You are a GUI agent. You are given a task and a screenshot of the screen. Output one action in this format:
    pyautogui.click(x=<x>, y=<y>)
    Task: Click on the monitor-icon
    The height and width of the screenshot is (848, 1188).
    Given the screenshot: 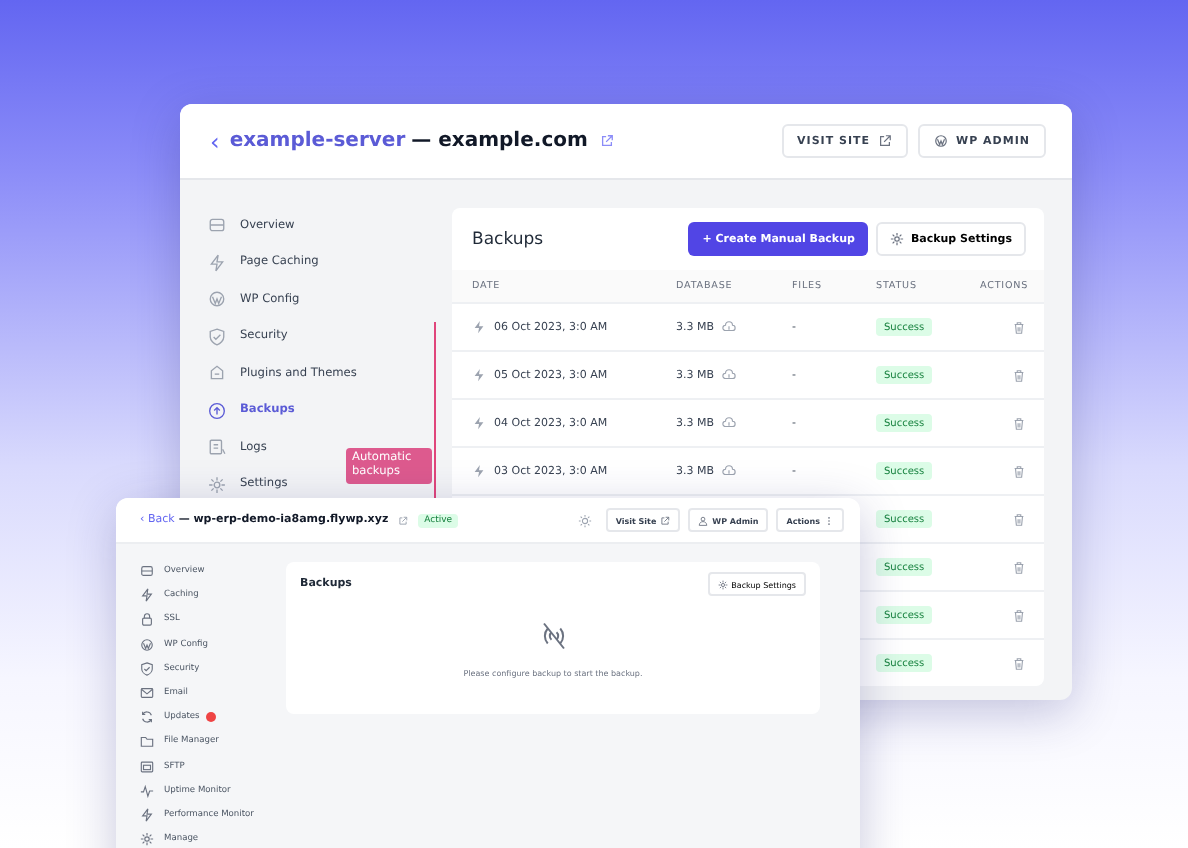 What is the action you would take?
    pyautogui.click(x=147, y=766)
    